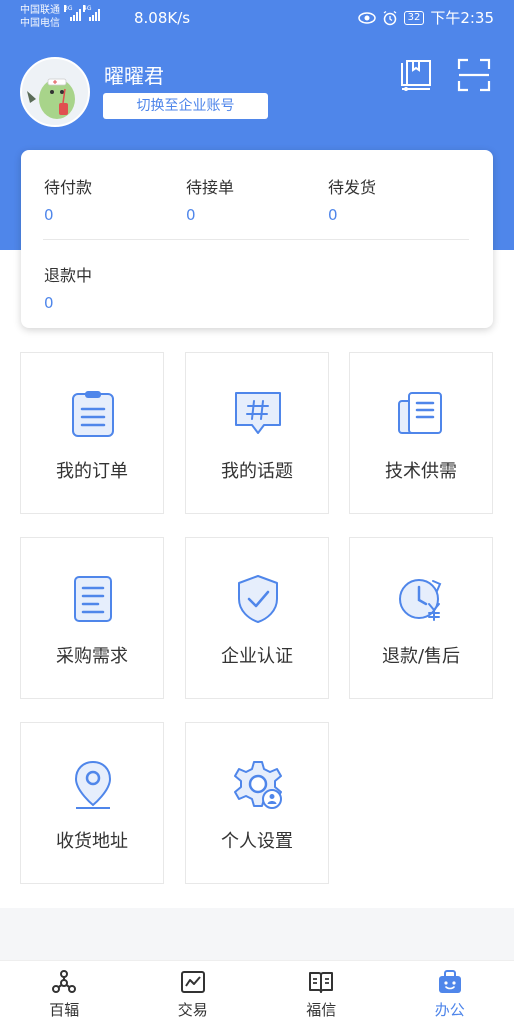  I want to click on purchase-list-icon, so click(93, 599).